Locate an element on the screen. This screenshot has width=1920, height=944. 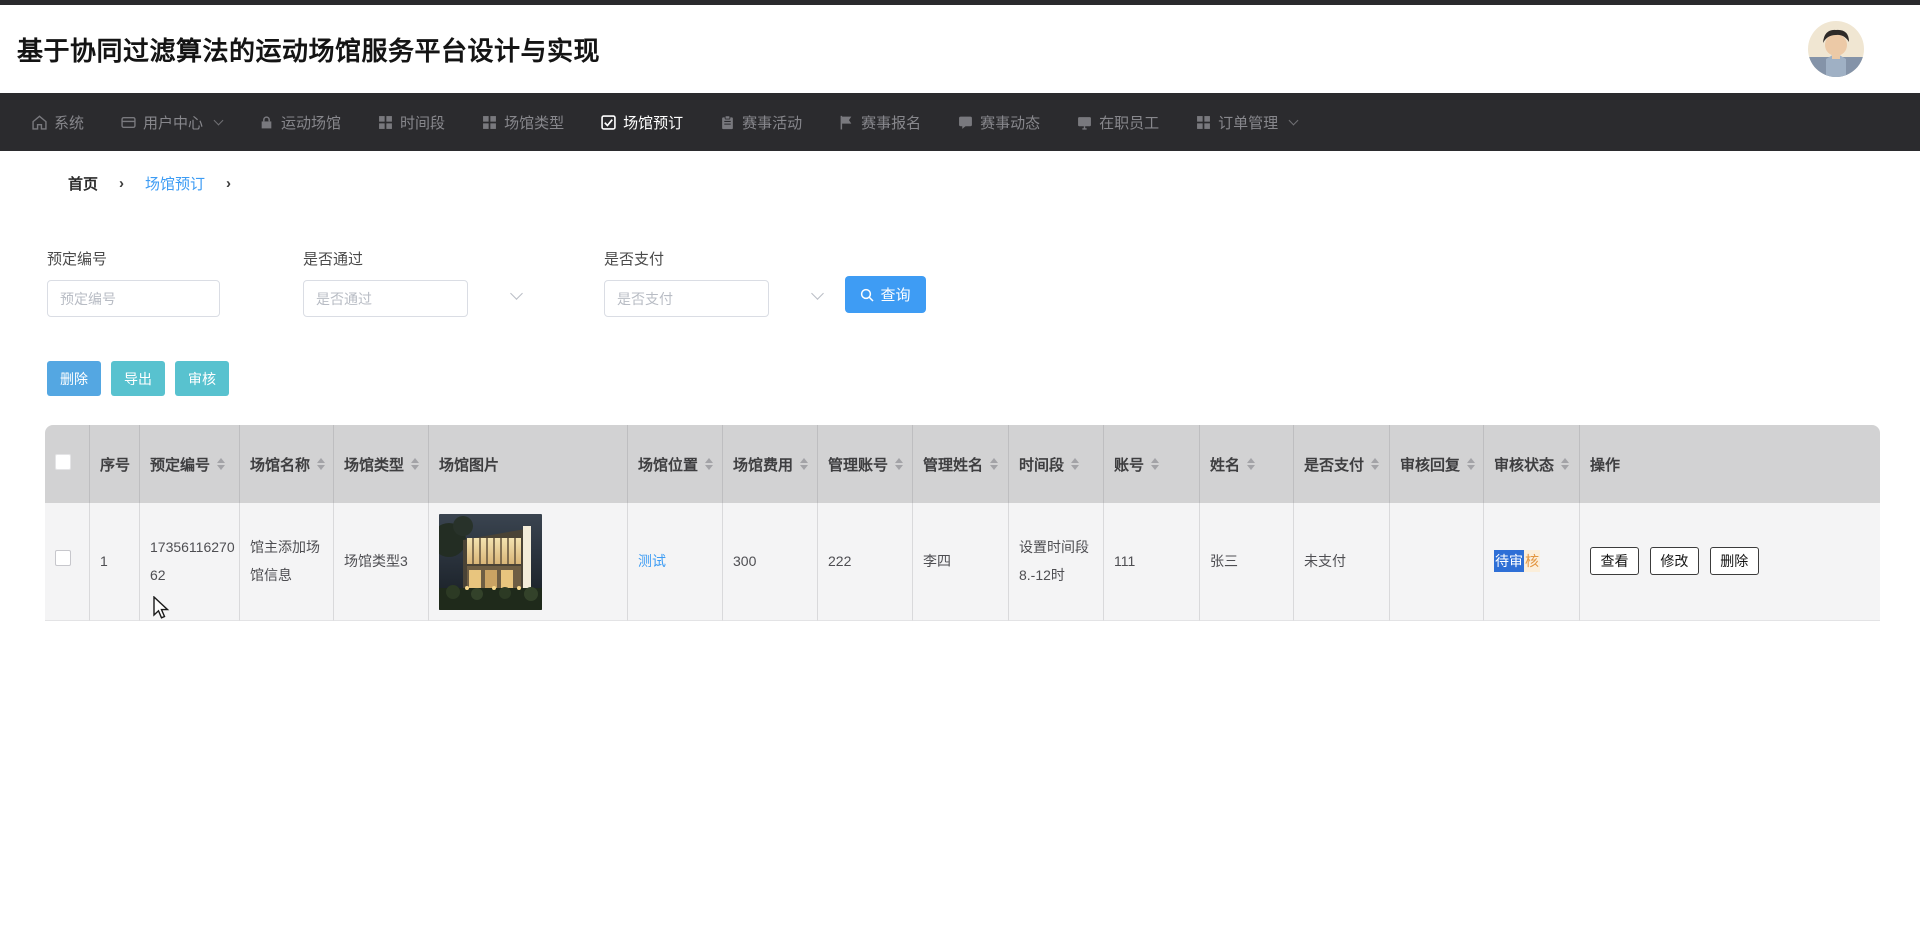
row-select-cell is located at coordinates (67, 562).